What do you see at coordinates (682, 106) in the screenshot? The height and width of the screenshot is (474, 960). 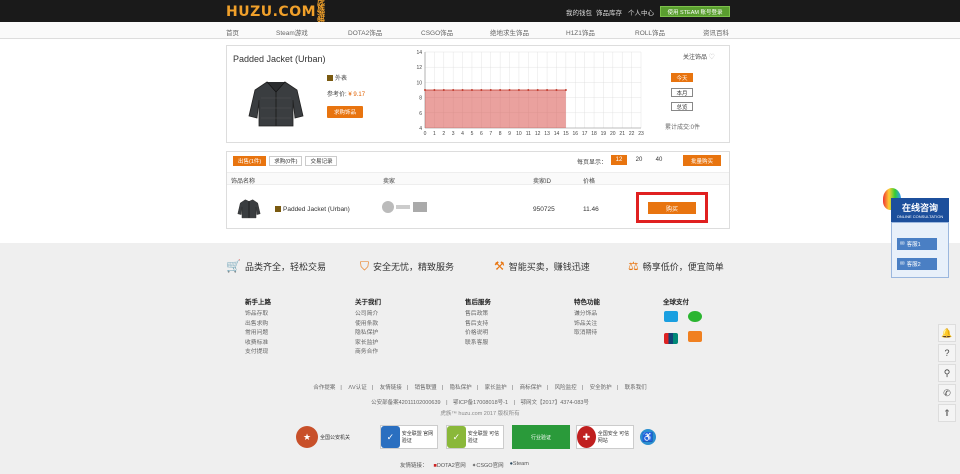 I see `range-all-button: 总览` at bounding box center [682, 106].